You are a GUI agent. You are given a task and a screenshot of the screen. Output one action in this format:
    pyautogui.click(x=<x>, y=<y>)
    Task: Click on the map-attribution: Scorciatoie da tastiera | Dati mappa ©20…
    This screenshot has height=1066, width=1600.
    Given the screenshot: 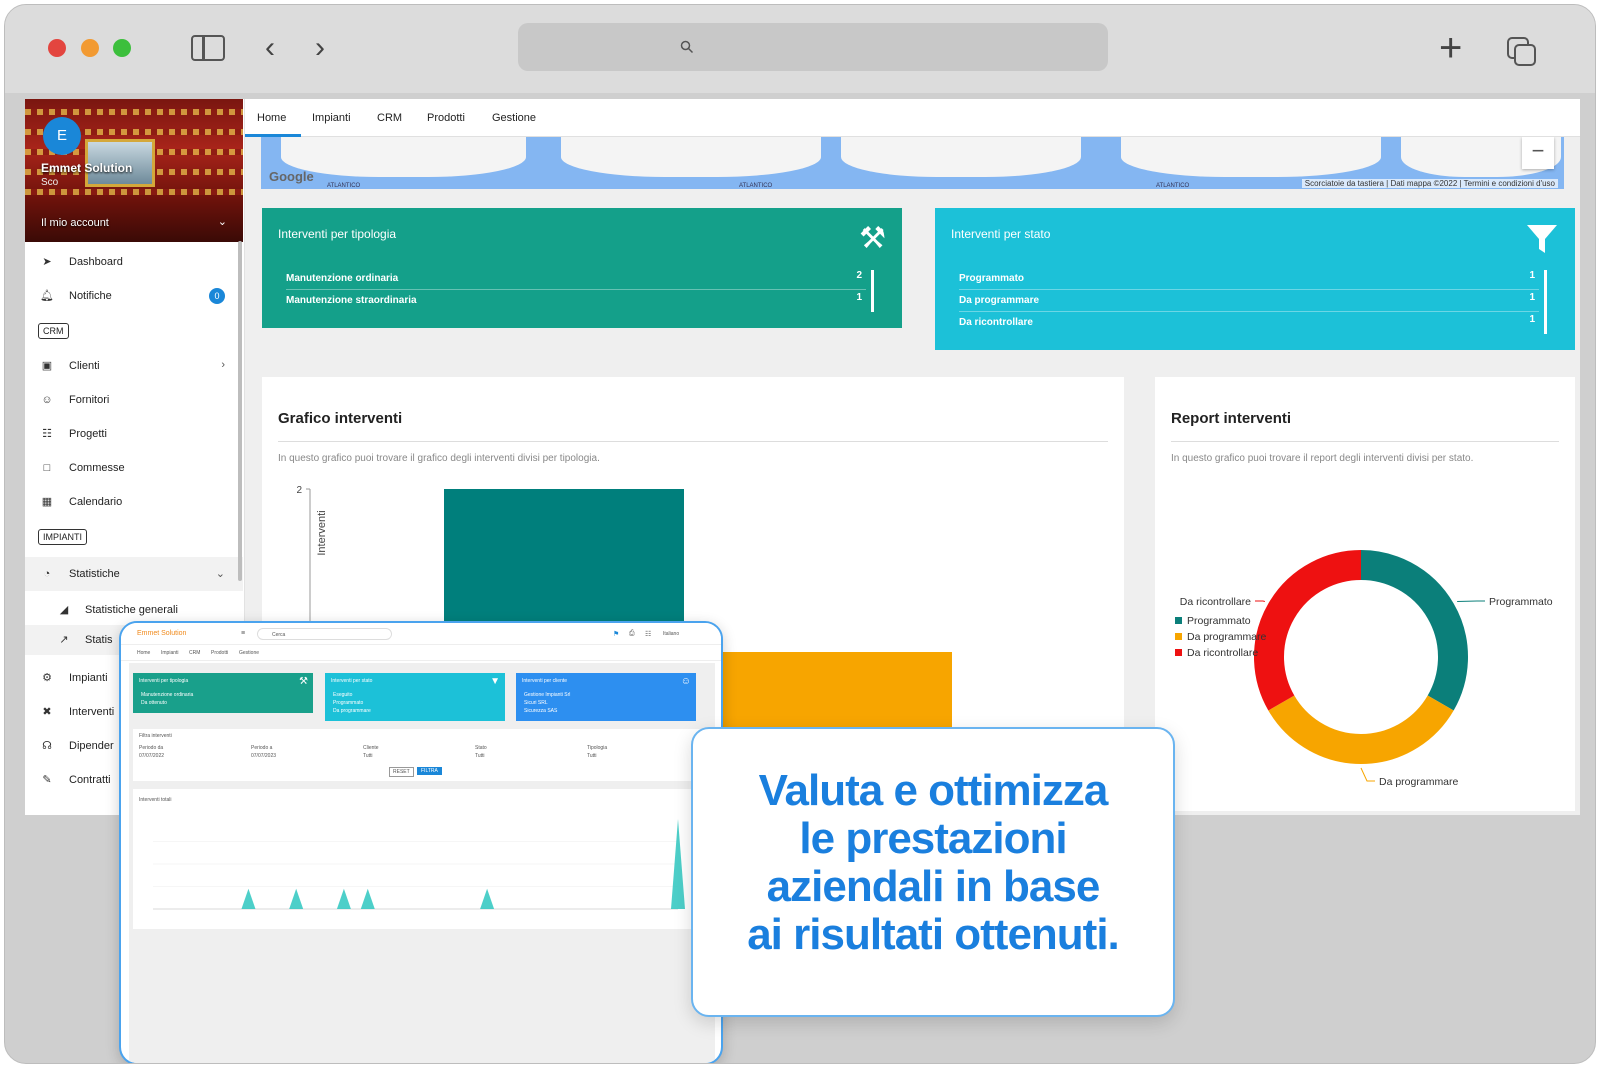 What is the action you would take?
    pyautogui.click(x=1429, y=183)
    